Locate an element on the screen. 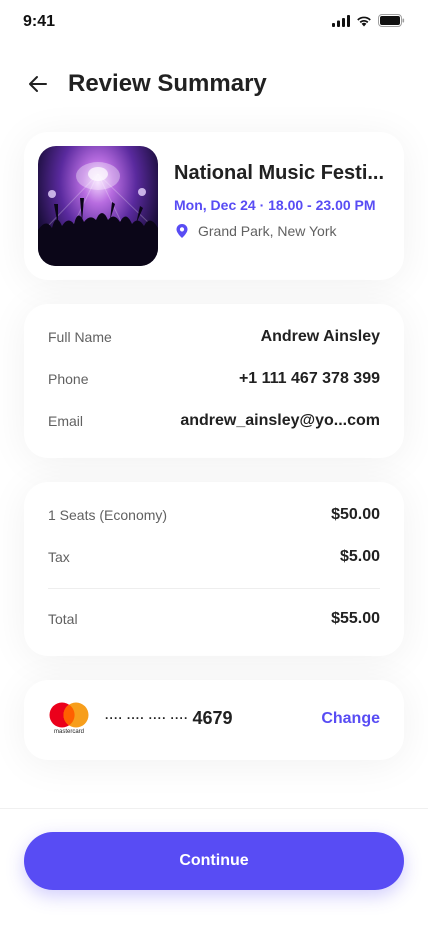 The width and height of the screenshot is (428, 926). back-button is located at coordinates (38, 84).